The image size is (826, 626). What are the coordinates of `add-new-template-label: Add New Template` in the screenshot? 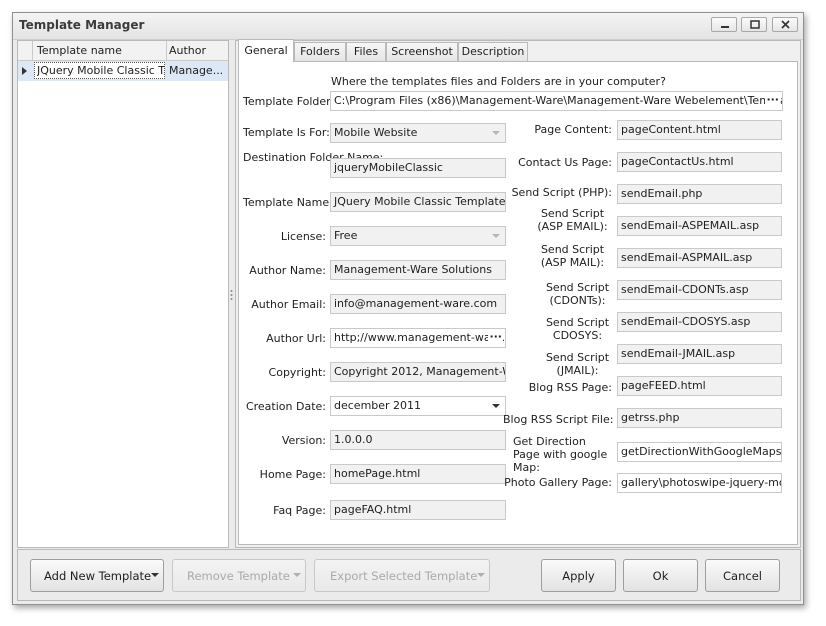 It's located at (98, 576).